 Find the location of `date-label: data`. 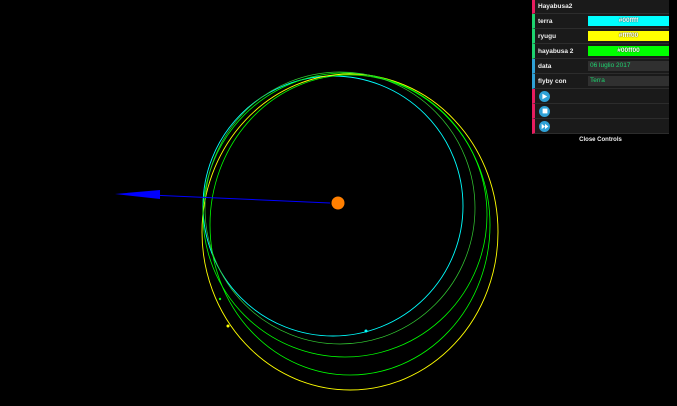

date-label: data is located at coordinates (545, 66).